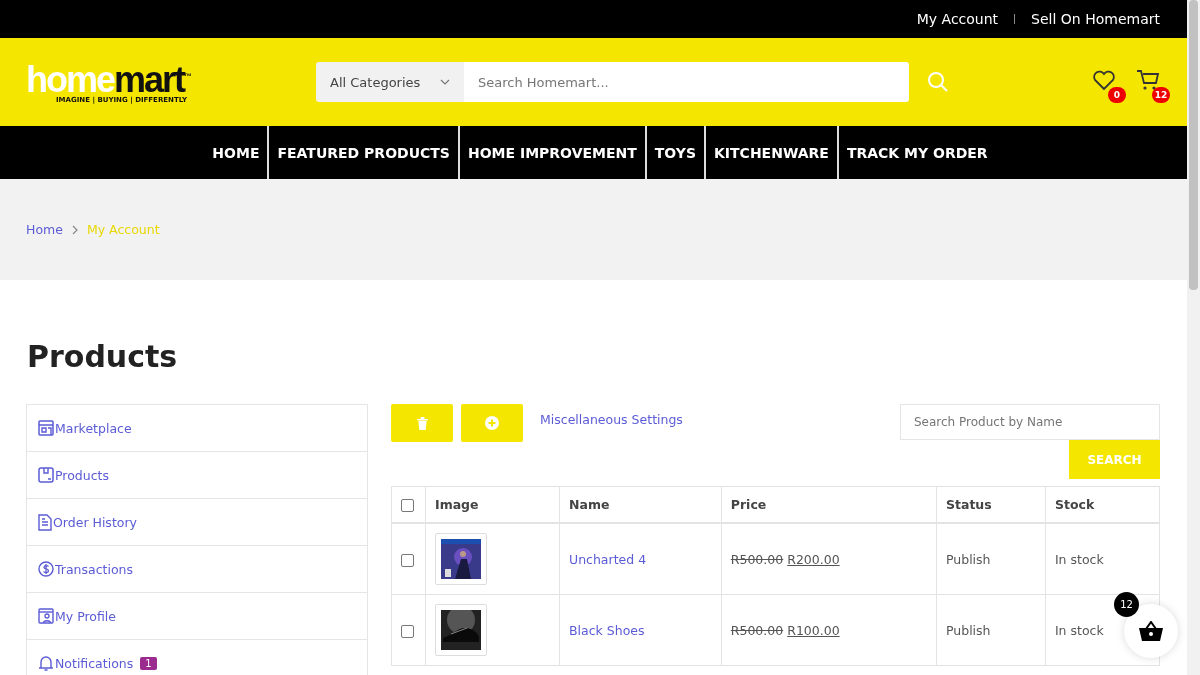 Image resolution: width=1200 pixels, height=675 pixels. What do you see at coordinates (197, 475) in the screenshot?
I see `sidebar-item: Products` at bounding box center [197, 475].